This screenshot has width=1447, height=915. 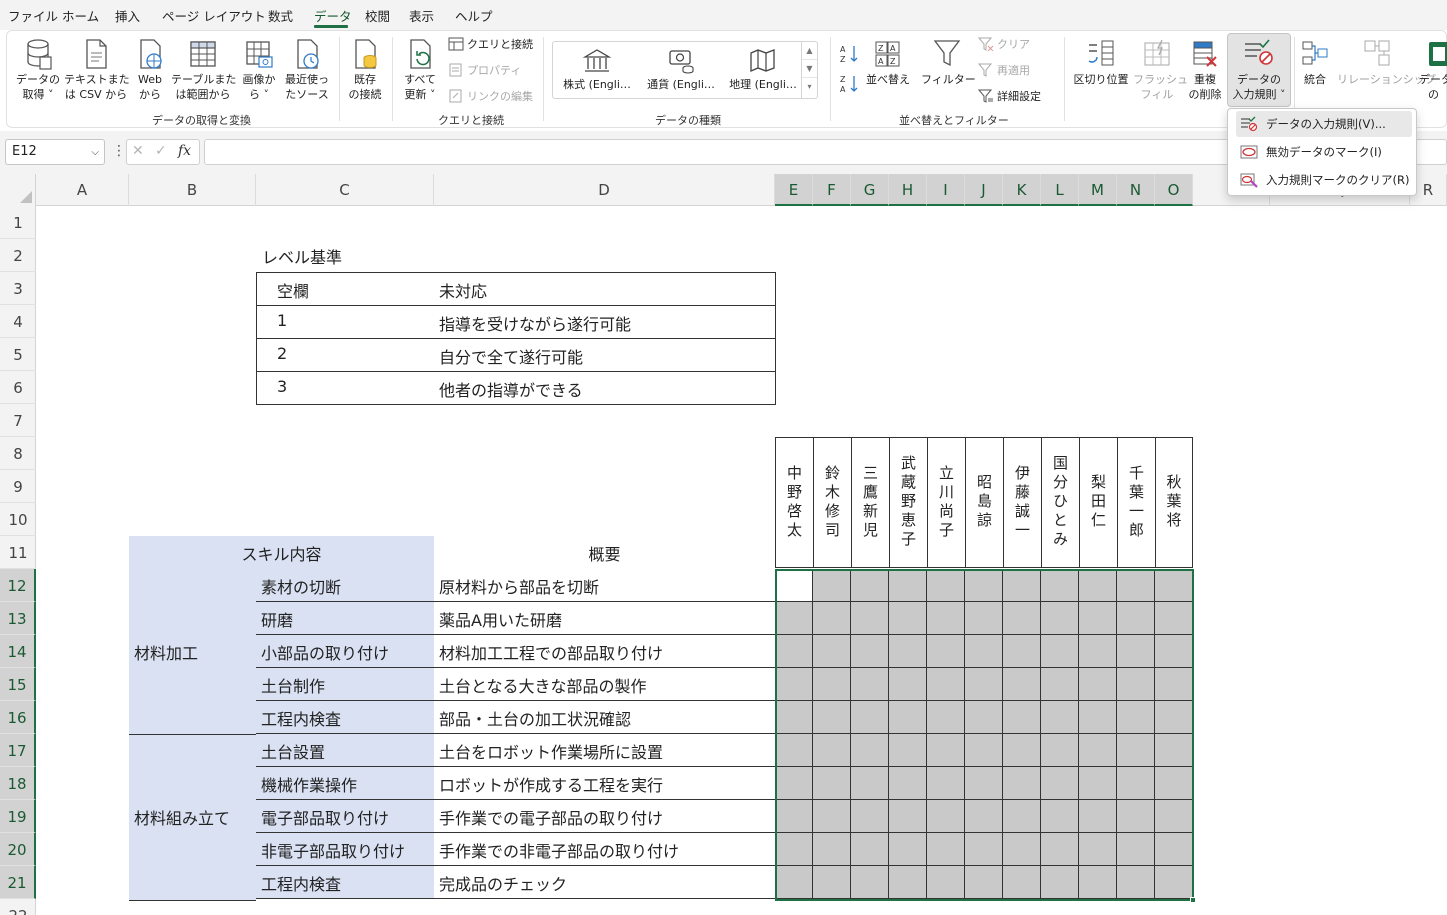 I want to click on tab-data: データ, so click(x=333, y=15).